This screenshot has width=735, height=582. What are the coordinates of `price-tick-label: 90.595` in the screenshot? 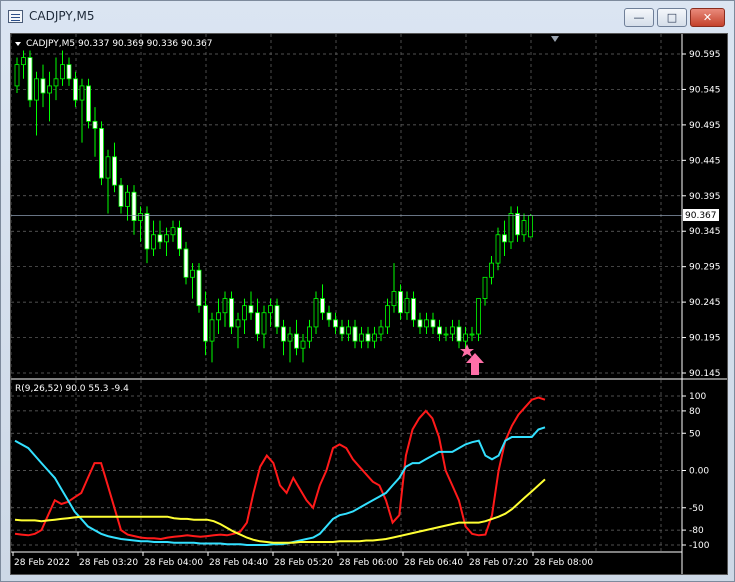 It's located at (705, 55).